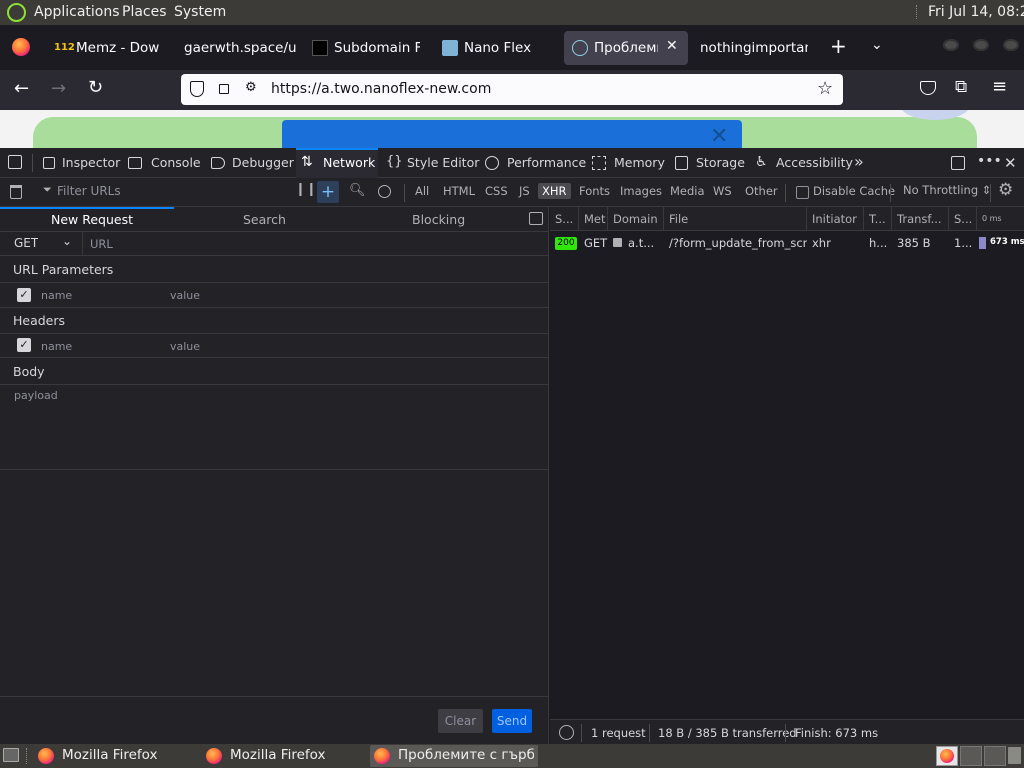  Describe the element at coordinates (999, 86) in the screenshot. I see `app-menu-icon: ≡` at that location.